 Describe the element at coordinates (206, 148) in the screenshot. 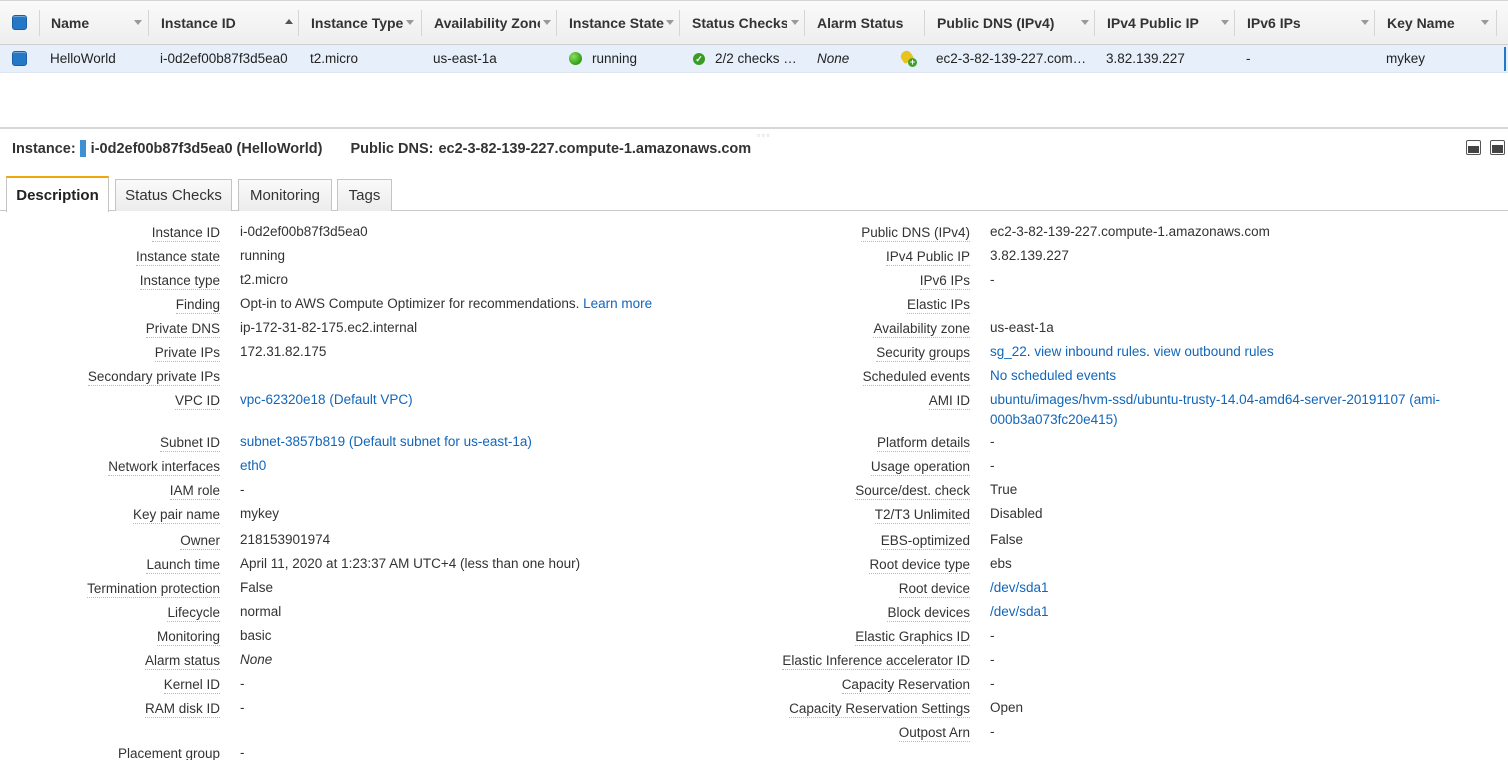

I see `instance-value: i-0d2ef00b87f3d5ea0 (HelloWorld)` at that location.